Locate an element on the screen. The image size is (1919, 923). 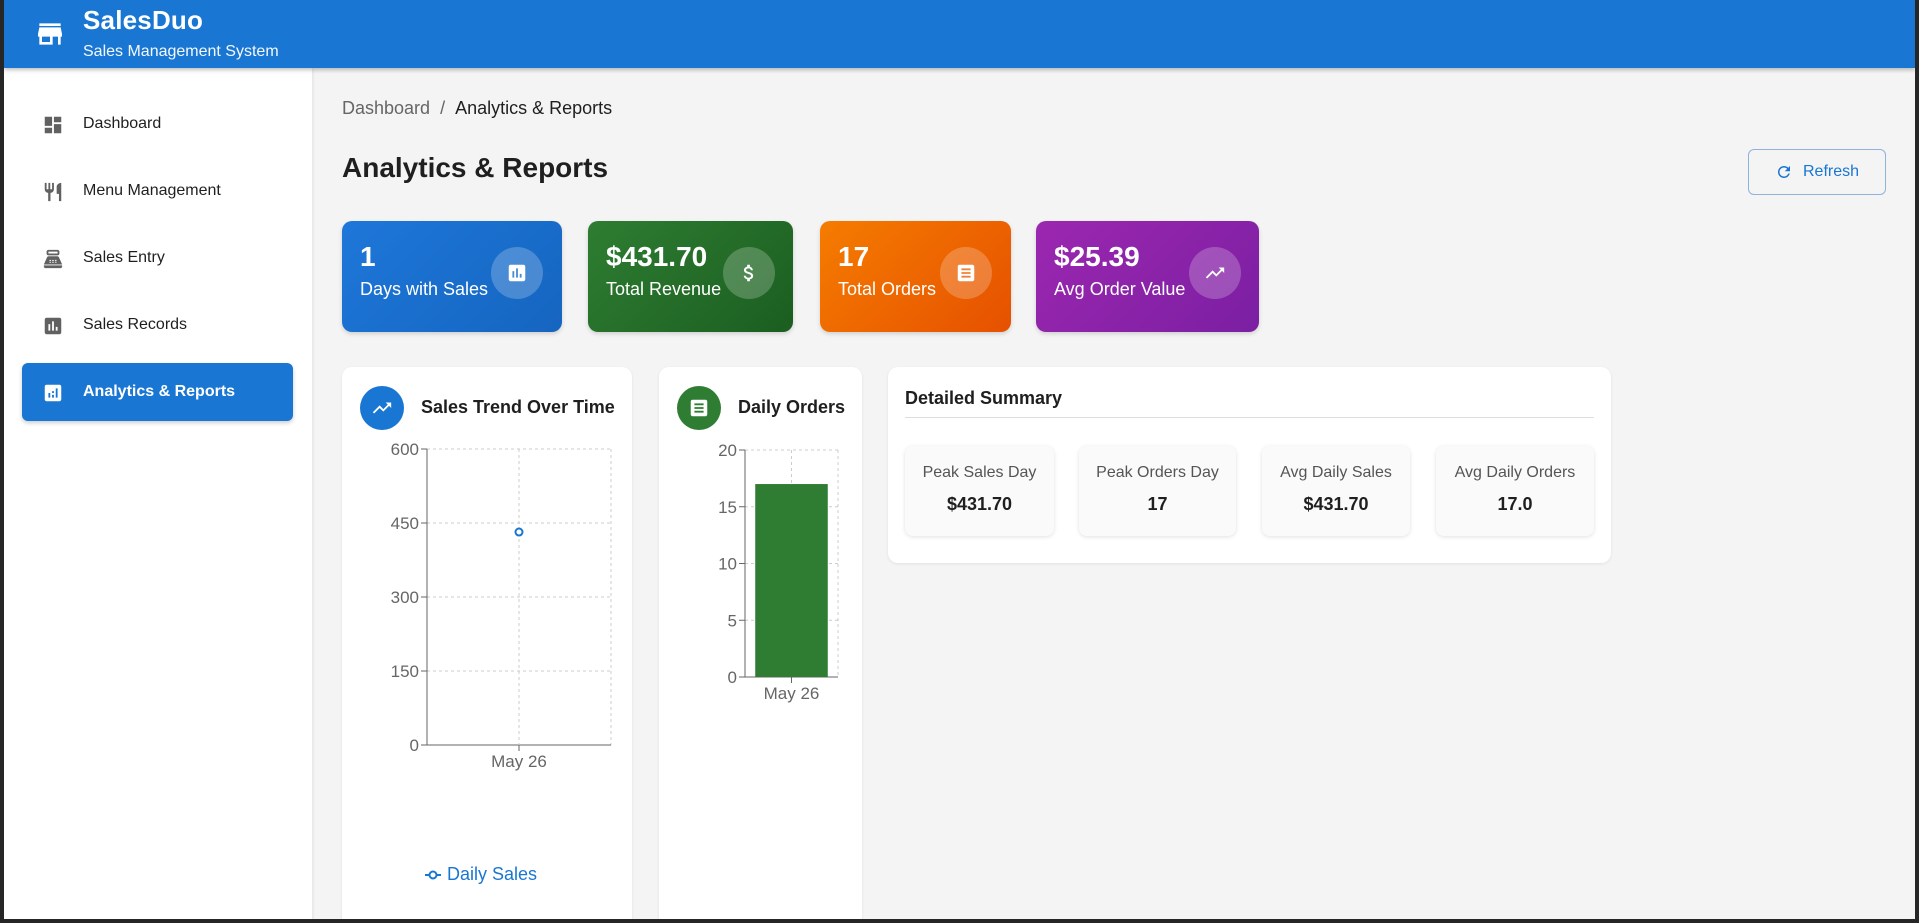
sidebar-item-label: Analytics & Reports is located at coordinates (159, 391).